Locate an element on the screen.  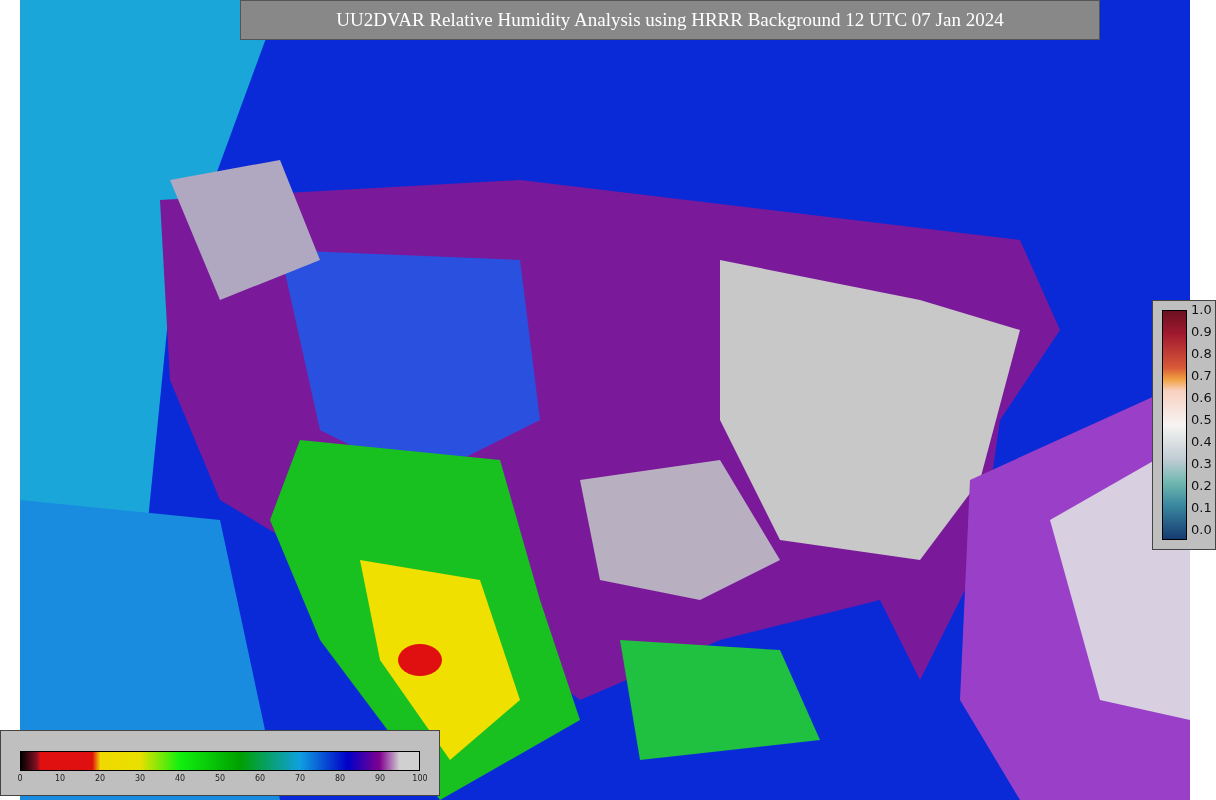
colorbar-tick-label: 0.3 is located at coordinates (1201, 464).